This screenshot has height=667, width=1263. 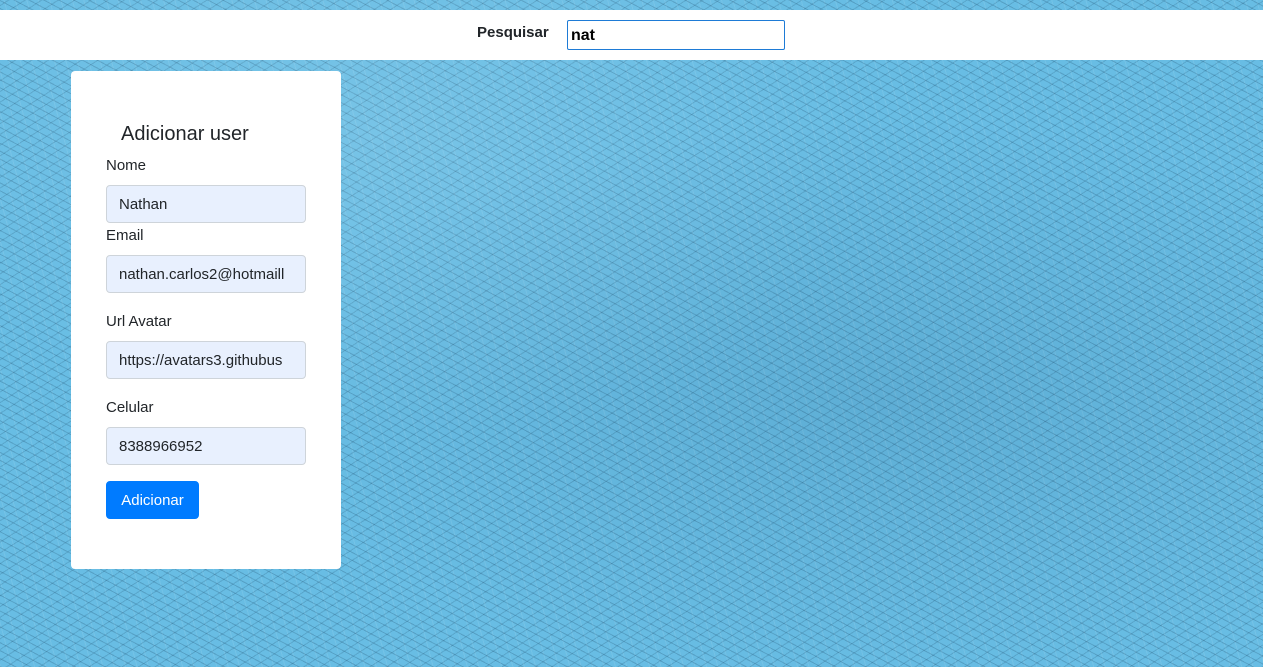 I want to click on search-input, so click(x=676, y=35).